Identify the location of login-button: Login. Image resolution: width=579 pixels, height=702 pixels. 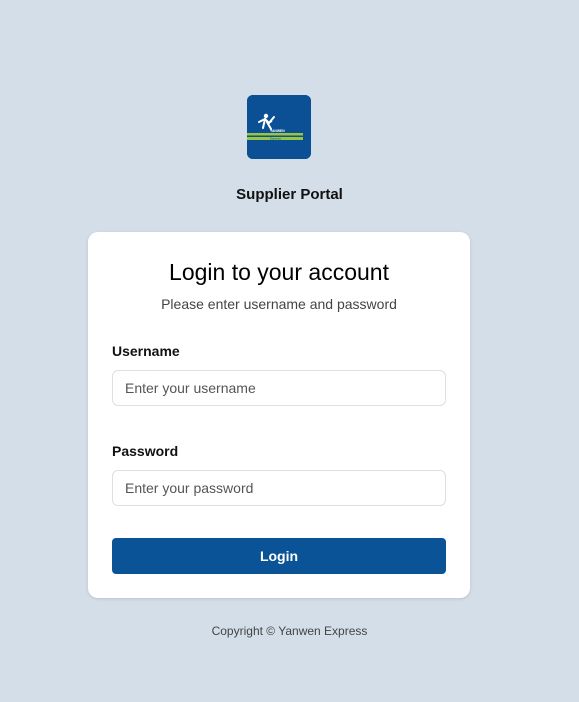
(279, 556).